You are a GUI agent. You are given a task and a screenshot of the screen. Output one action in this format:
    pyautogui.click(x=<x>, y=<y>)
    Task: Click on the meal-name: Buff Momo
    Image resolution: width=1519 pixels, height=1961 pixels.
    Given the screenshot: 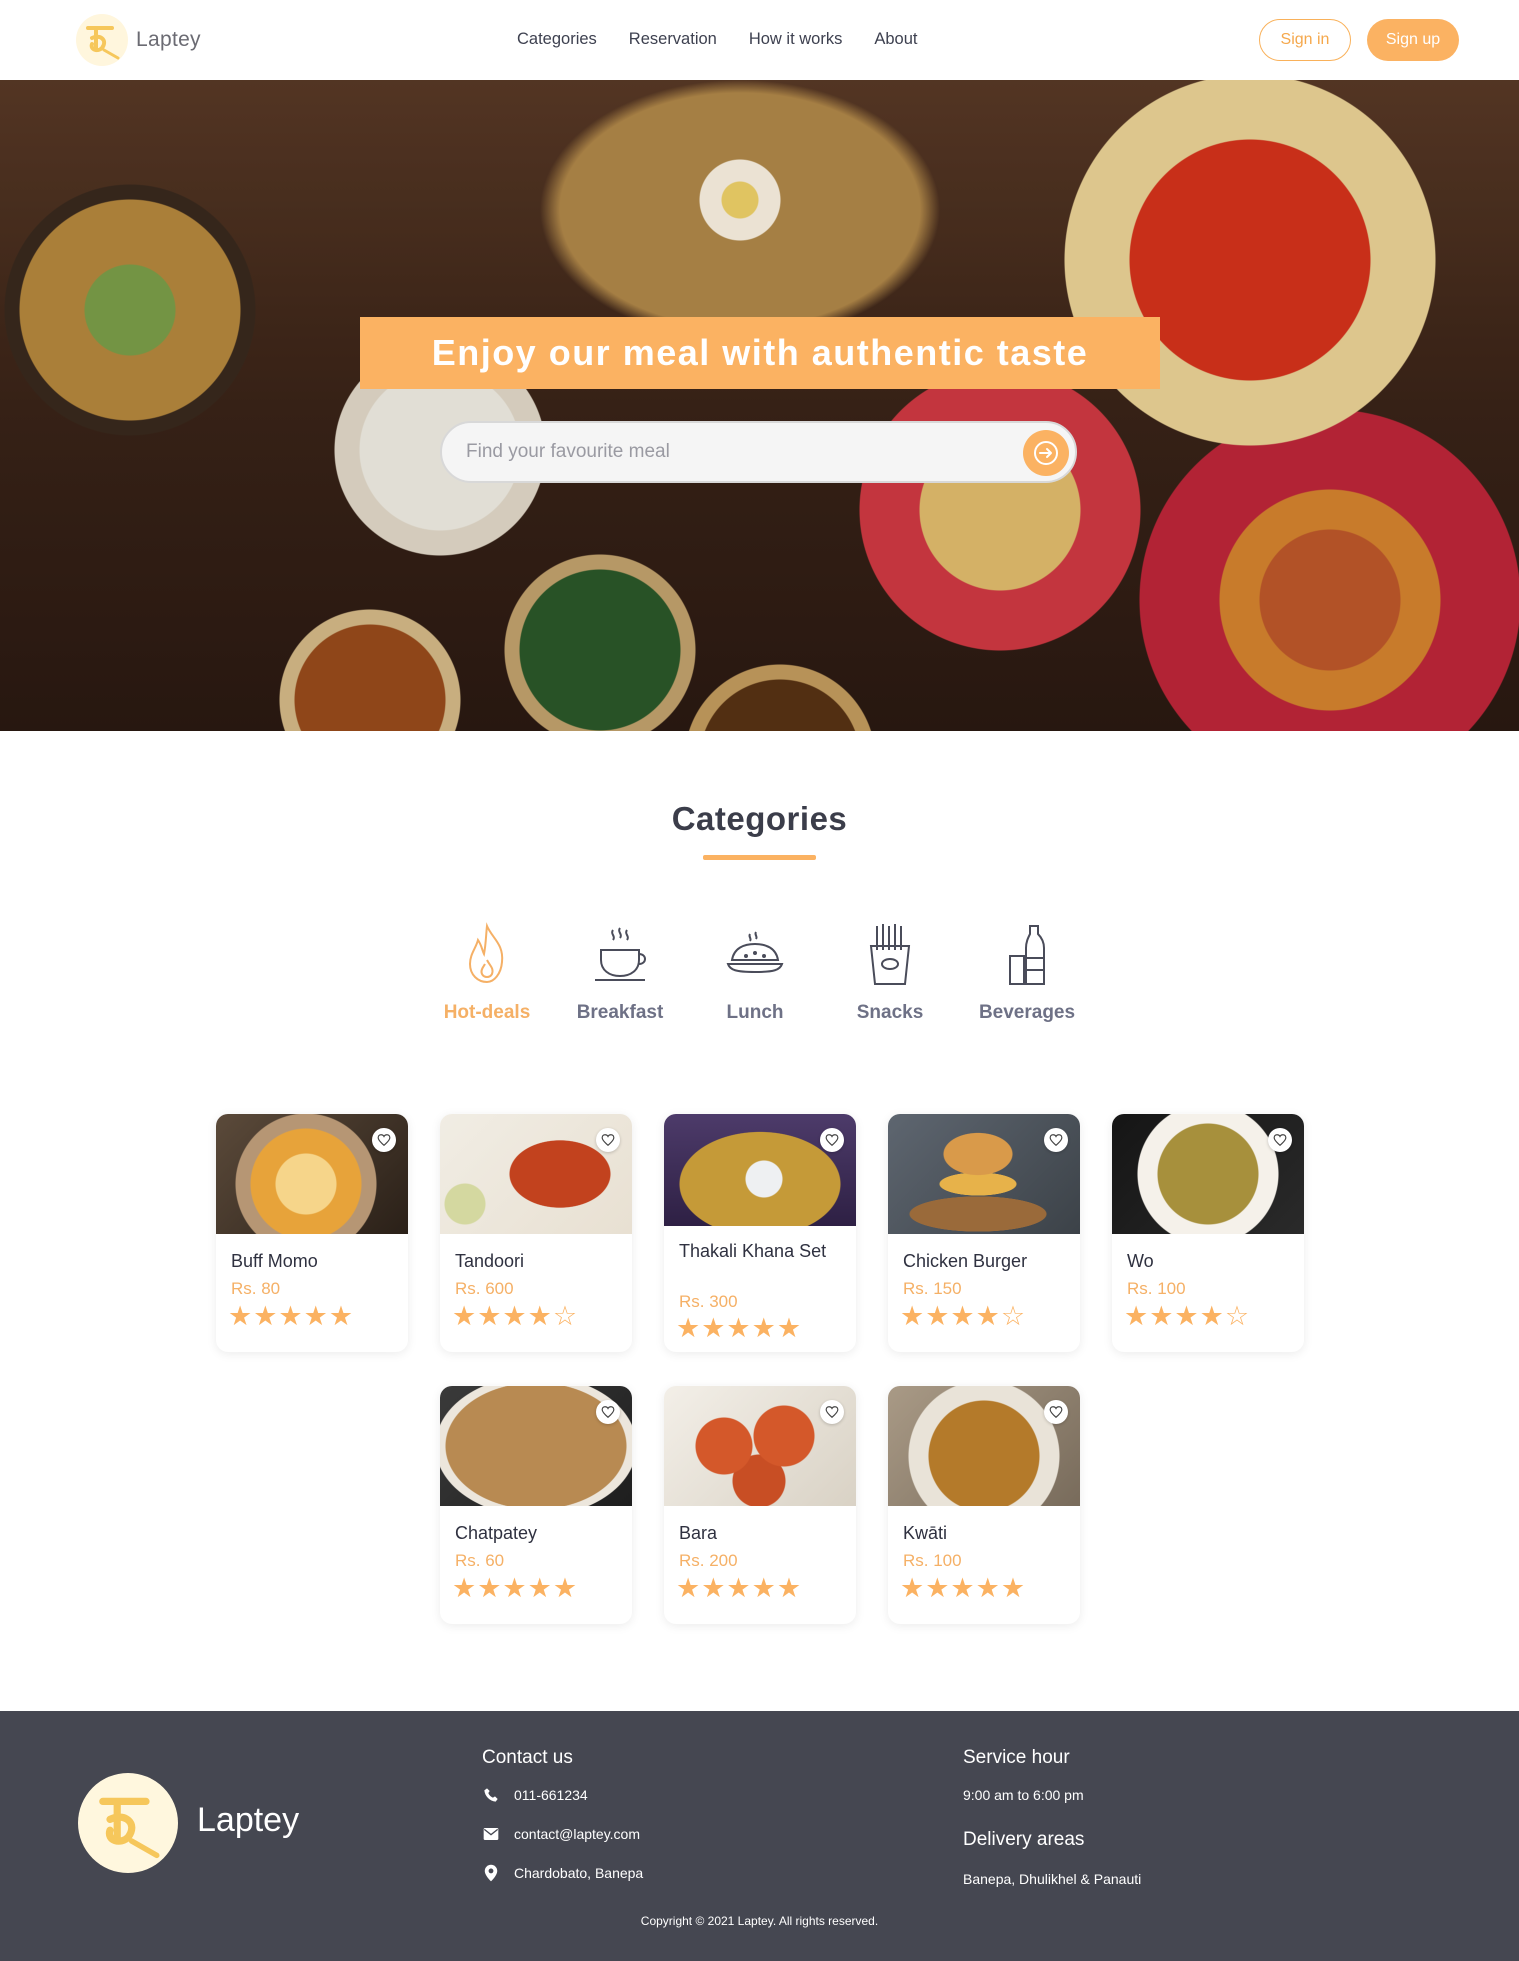 What is the action you would take?
    pyautogui.click(x=274, y=1261)
    